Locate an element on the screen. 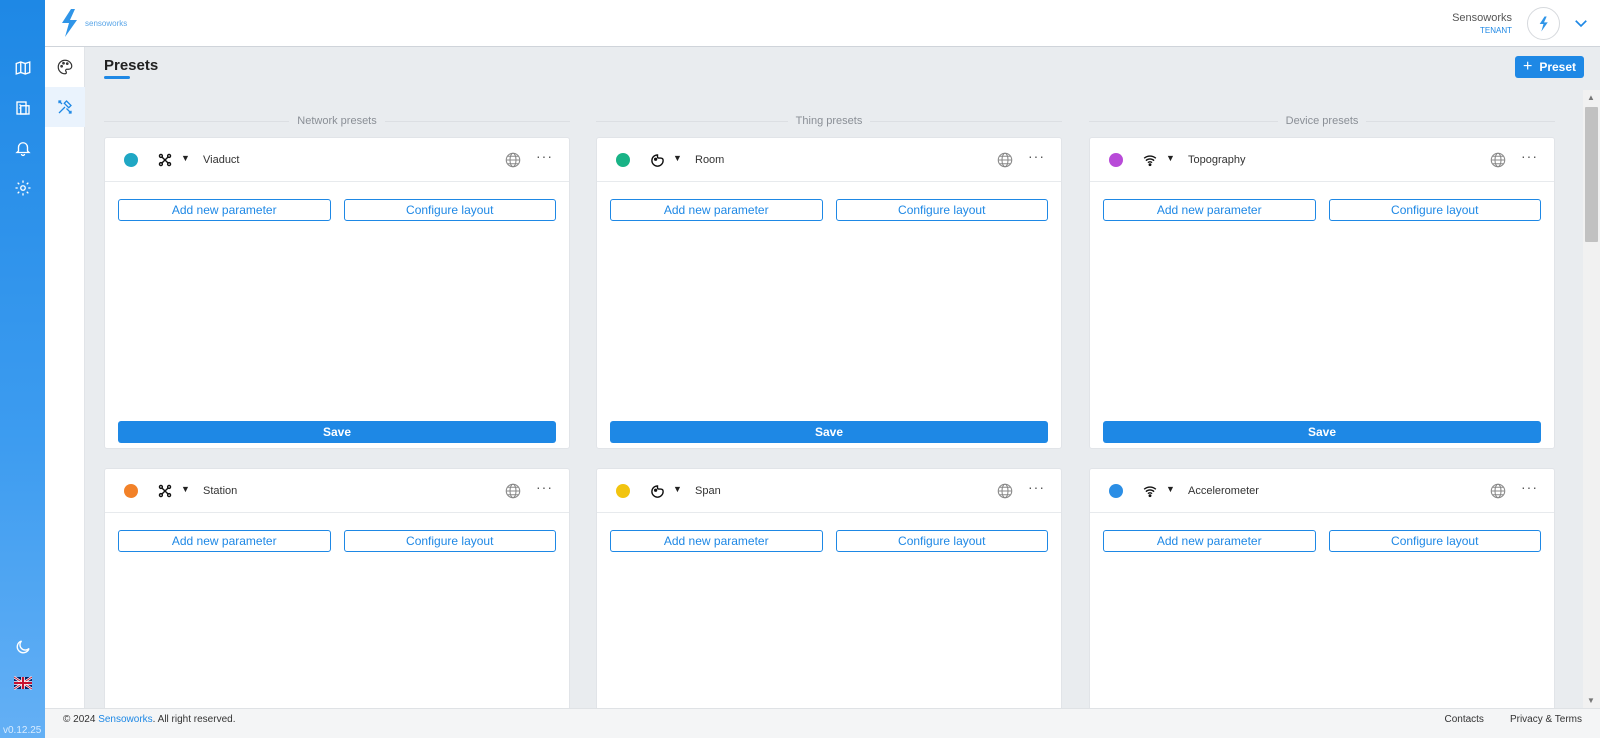 Image resolution: width=1600 pixels, height=738 pixels. scroll-down-icon: ▼ is located at coordinates (1591, 700).